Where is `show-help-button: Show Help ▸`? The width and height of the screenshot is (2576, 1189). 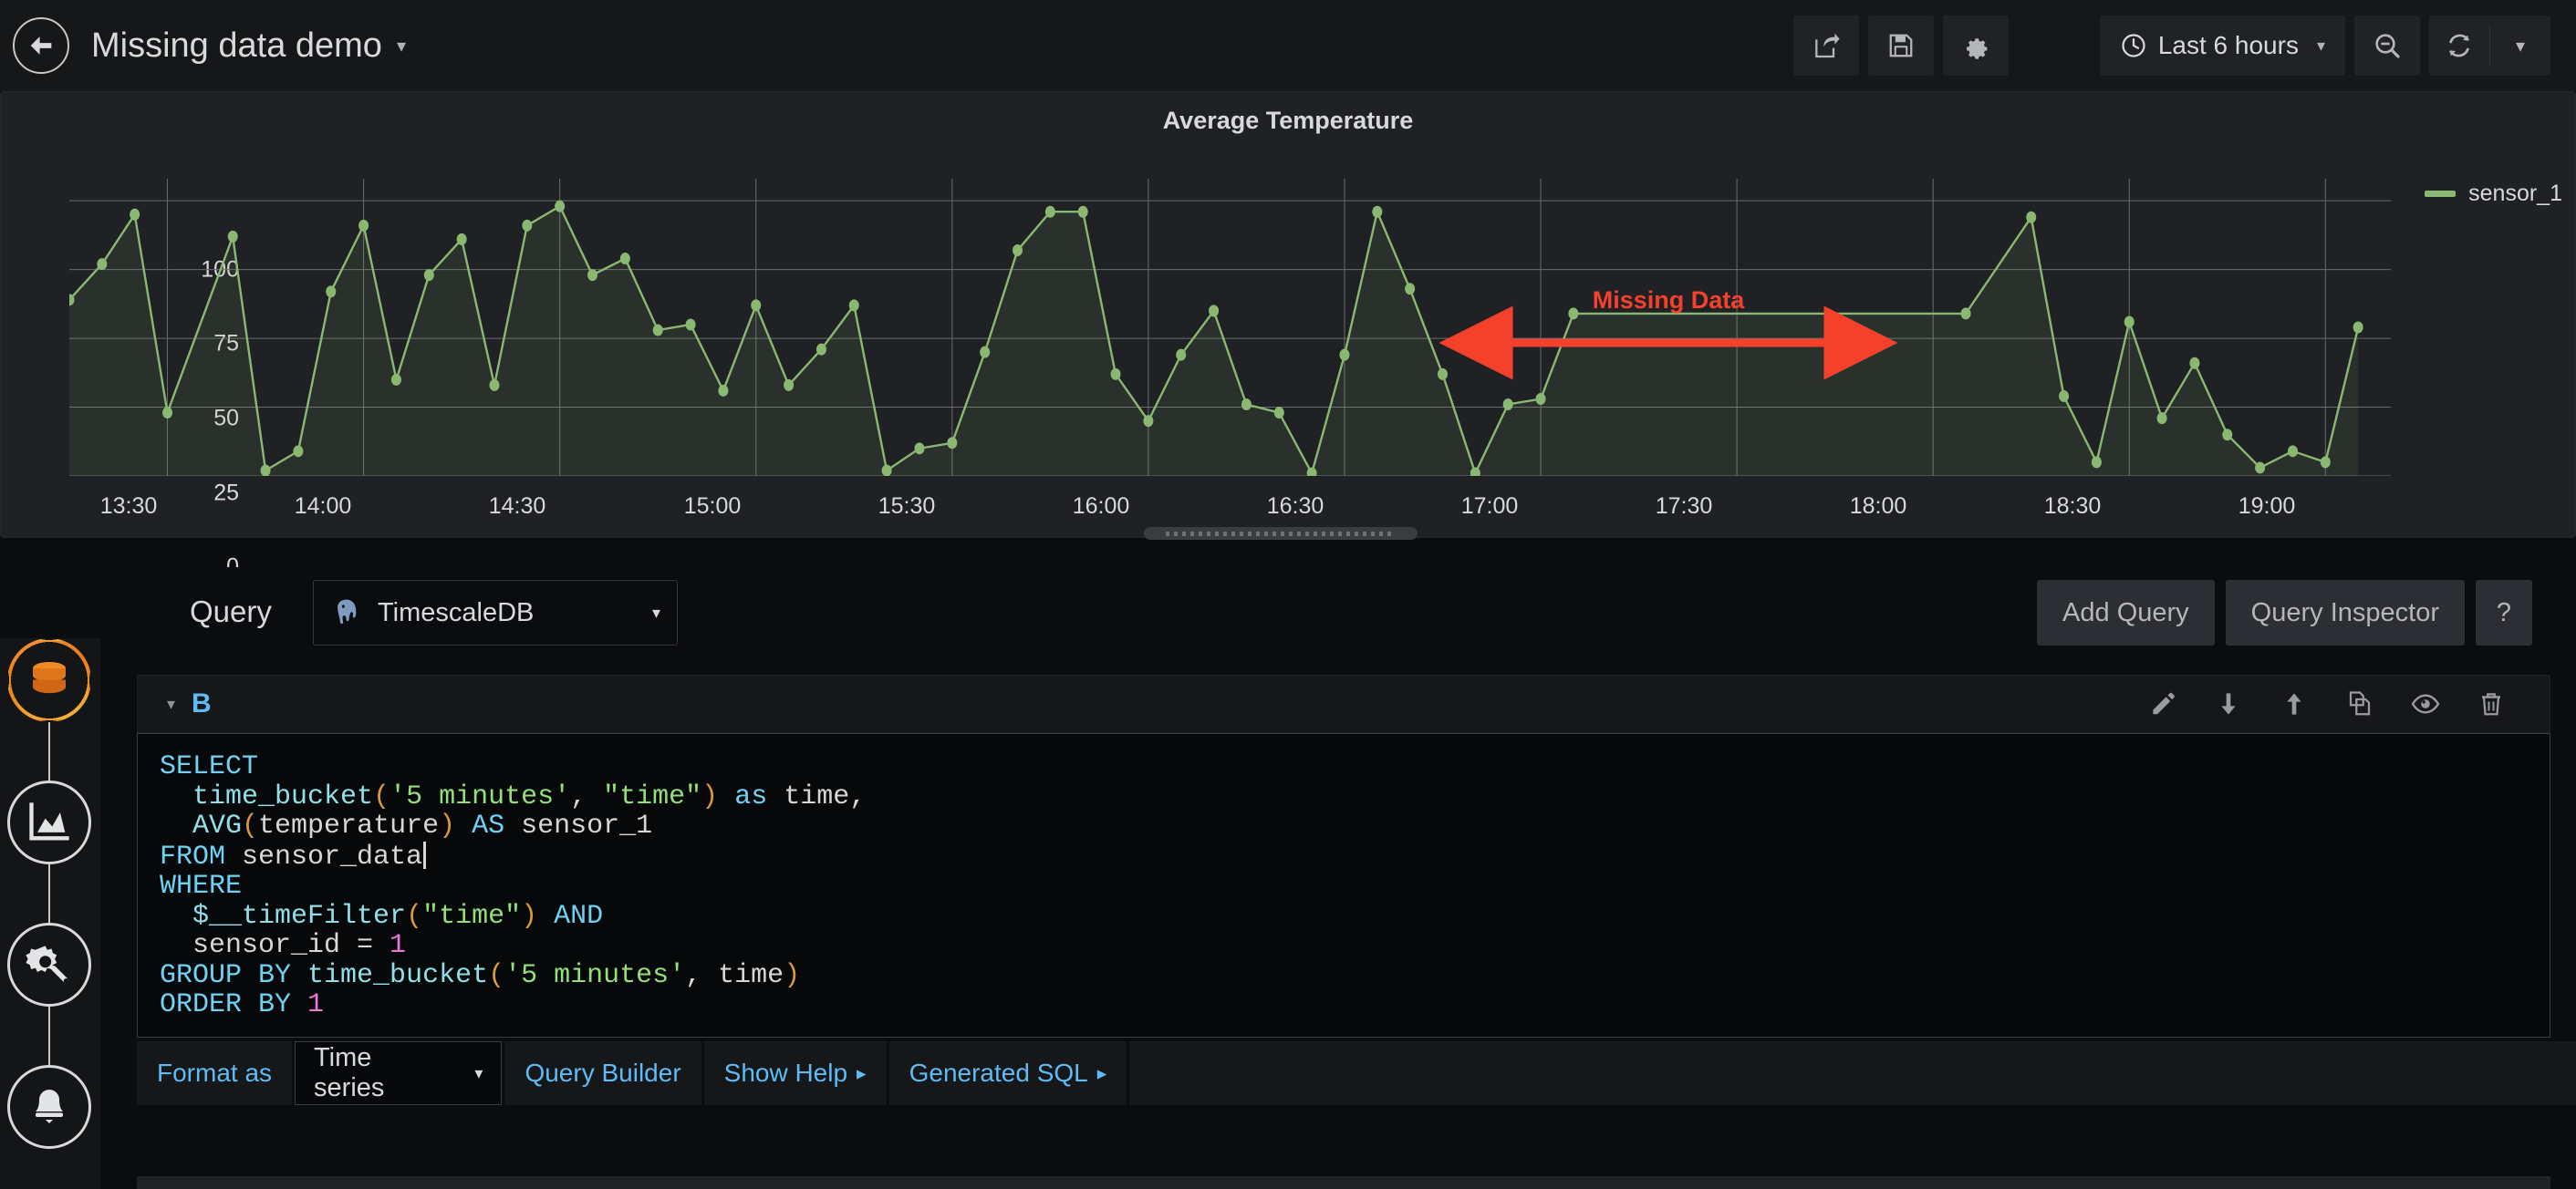 show-help-button: Show Help ▸ is located at coordinates (795, 1073).